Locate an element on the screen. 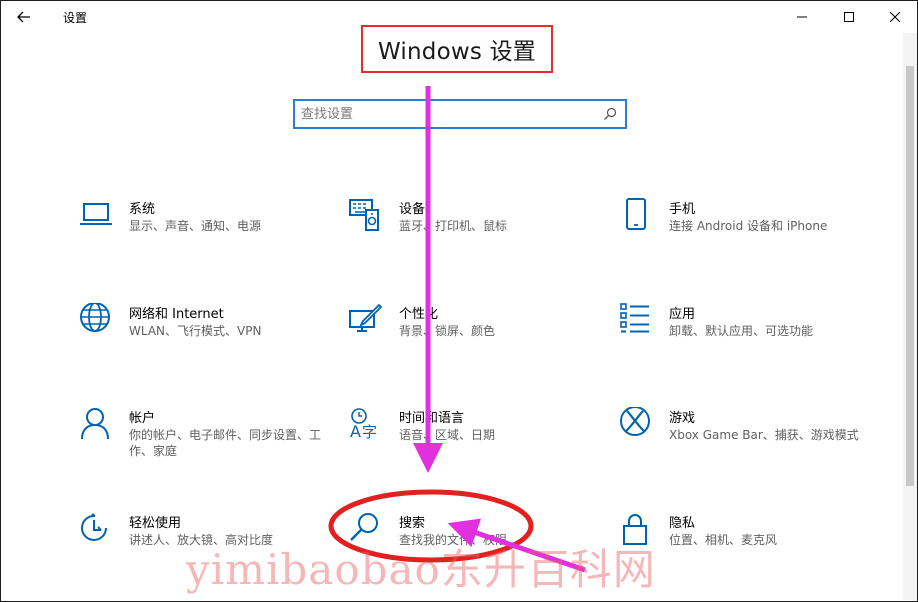 The height and width of the screenshot is (602, 918). personalization-icon is located at coordinates (366, 317).